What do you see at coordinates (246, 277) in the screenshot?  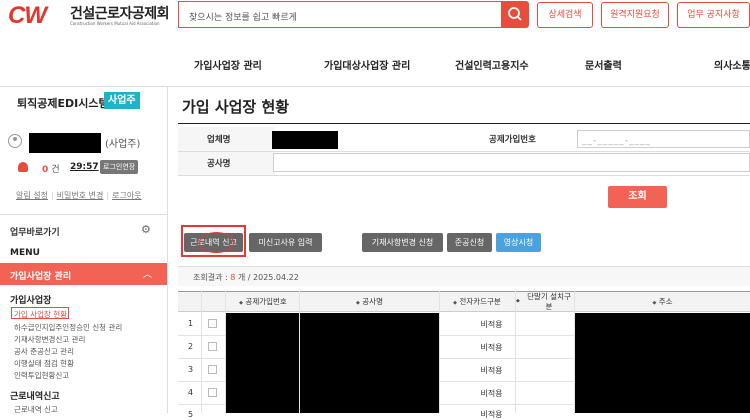 I see `result-summary: 조회결과 : 8 개 / 2025.04.22` at bounding box center [246, 277].